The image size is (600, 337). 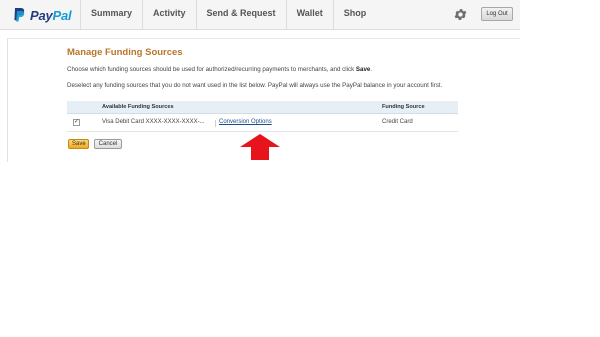 What do you see at coordinates (76, 122) in the screenshot?
I see `funding-source-checkbox: ✓` at bounding box center [76, 122].